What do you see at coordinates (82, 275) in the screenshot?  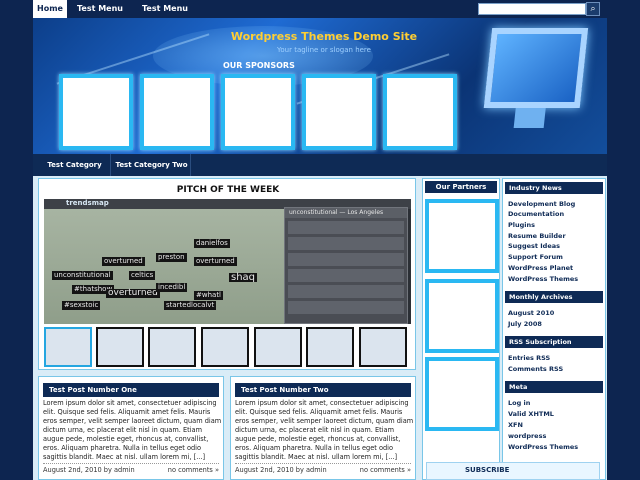 I see `trend-word: unconstitutional` at bounding box center [82, 275].